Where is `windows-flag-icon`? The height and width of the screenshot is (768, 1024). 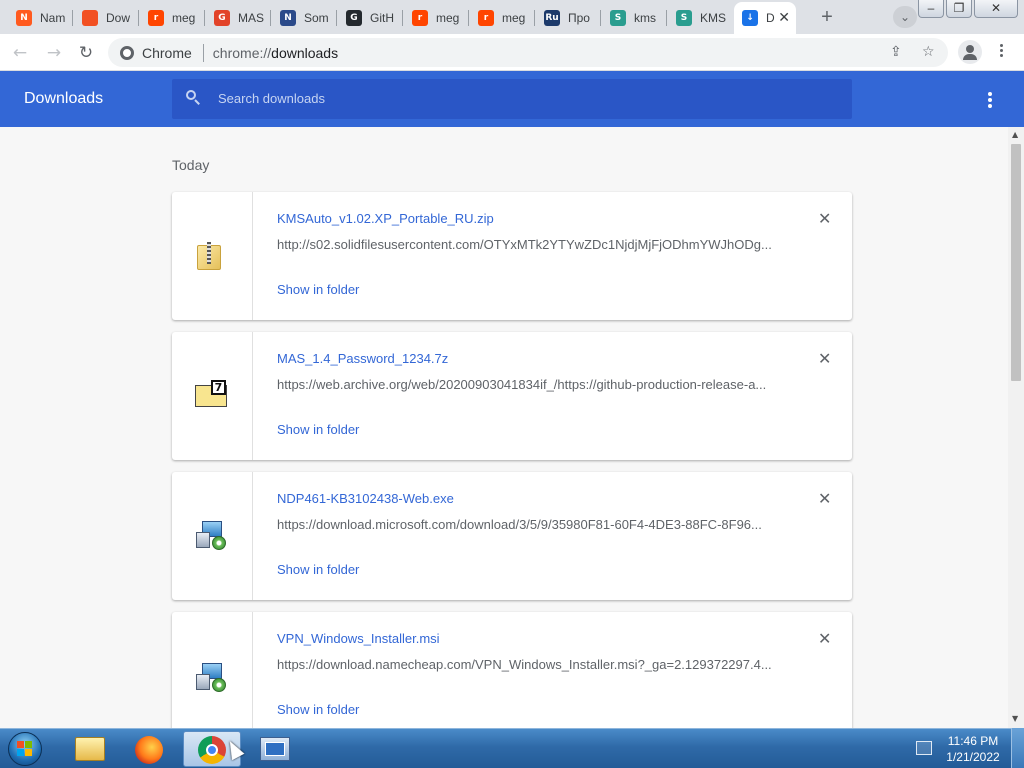
windows-flag-icon is located at coordinates (25, 749).